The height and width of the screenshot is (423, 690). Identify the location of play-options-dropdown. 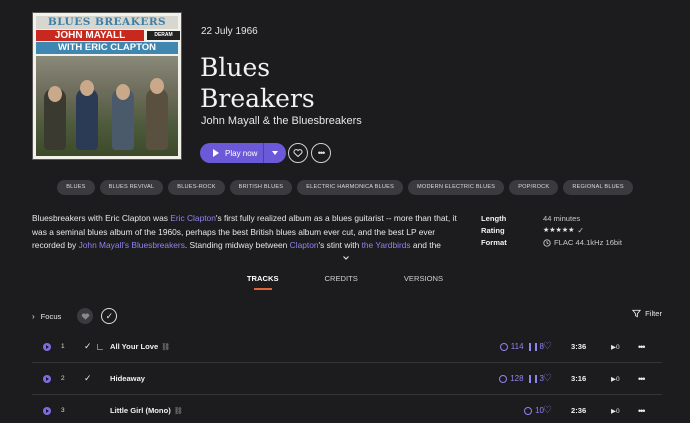
(275, 153).